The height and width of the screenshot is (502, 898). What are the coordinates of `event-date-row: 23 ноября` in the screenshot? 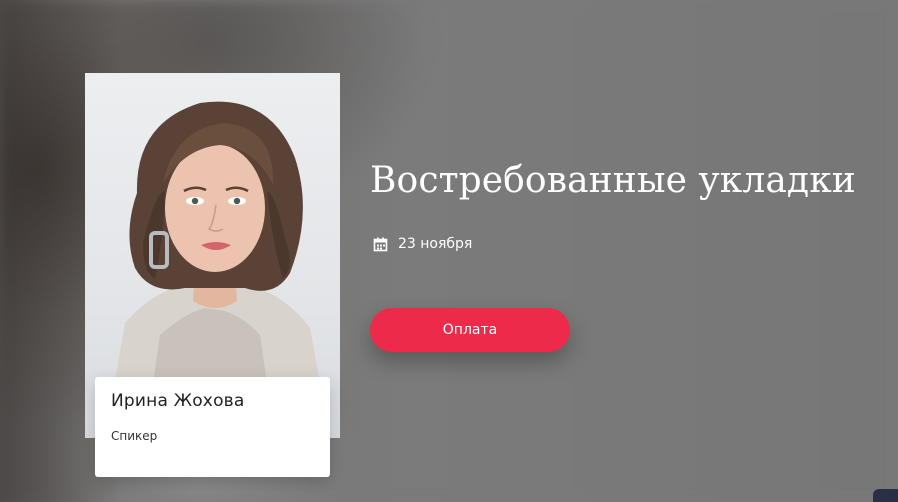 It's located at (422, 244).